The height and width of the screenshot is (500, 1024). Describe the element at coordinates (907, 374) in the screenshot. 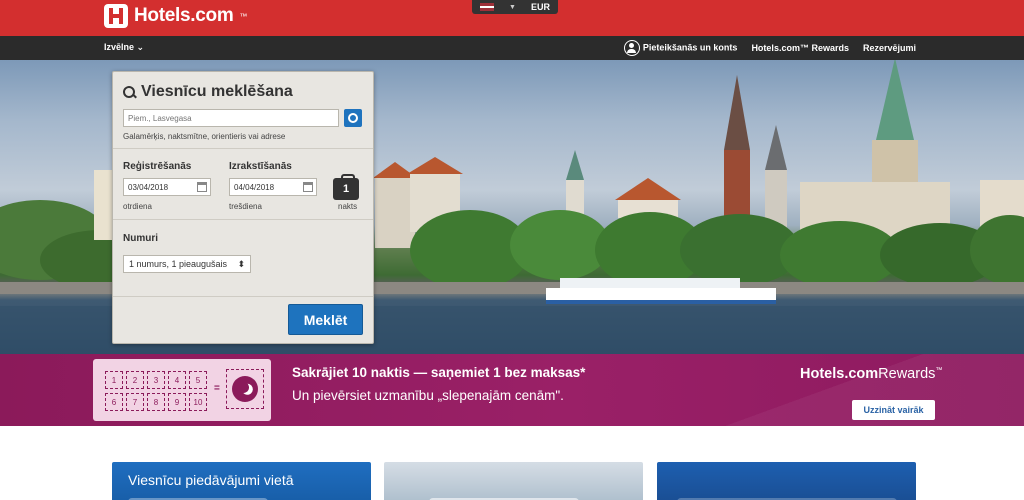

I see `rewards-logo-sub: Rewards` at that location.